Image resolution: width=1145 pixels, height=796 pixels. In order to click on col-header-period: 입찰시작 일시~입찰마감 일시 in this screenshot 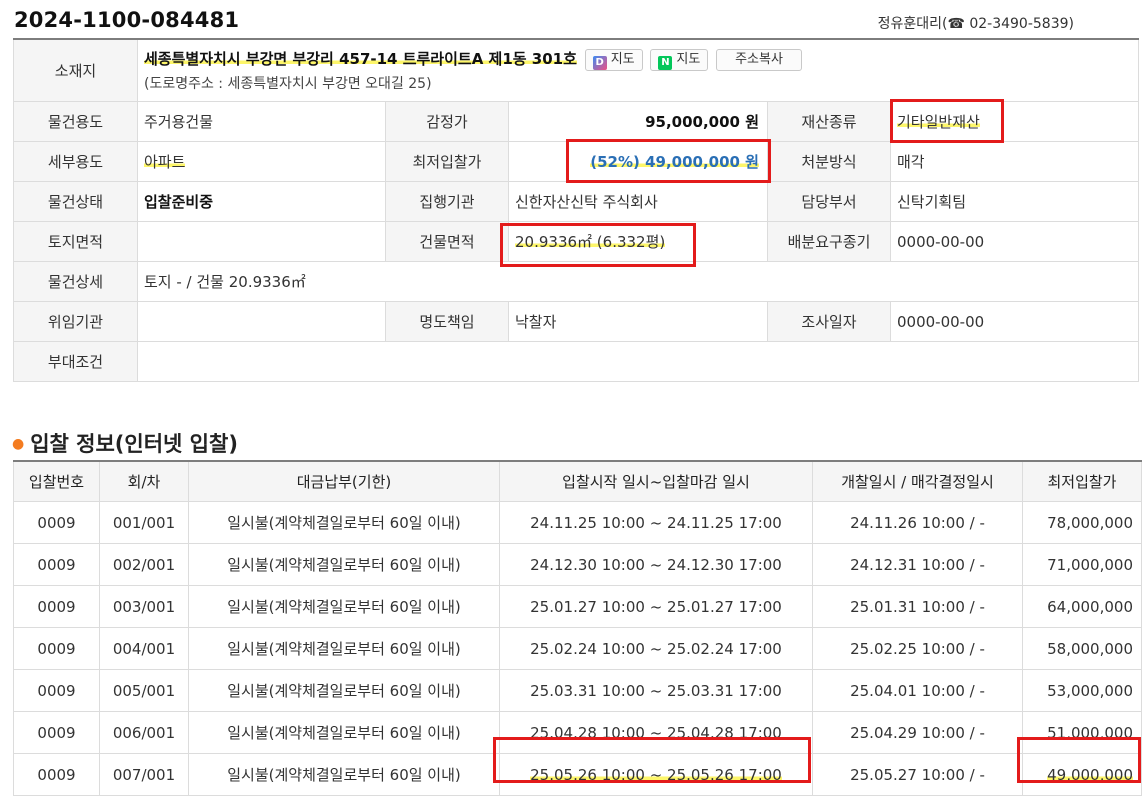, I will do `click(656, 481)`.